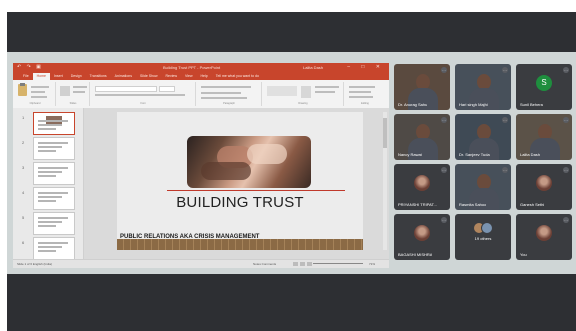 The image size is (576, 331). What do you see at coordinates (41, 76) in the screenshot?
I see `tab-home: Home` at bounding box center [41, 76].